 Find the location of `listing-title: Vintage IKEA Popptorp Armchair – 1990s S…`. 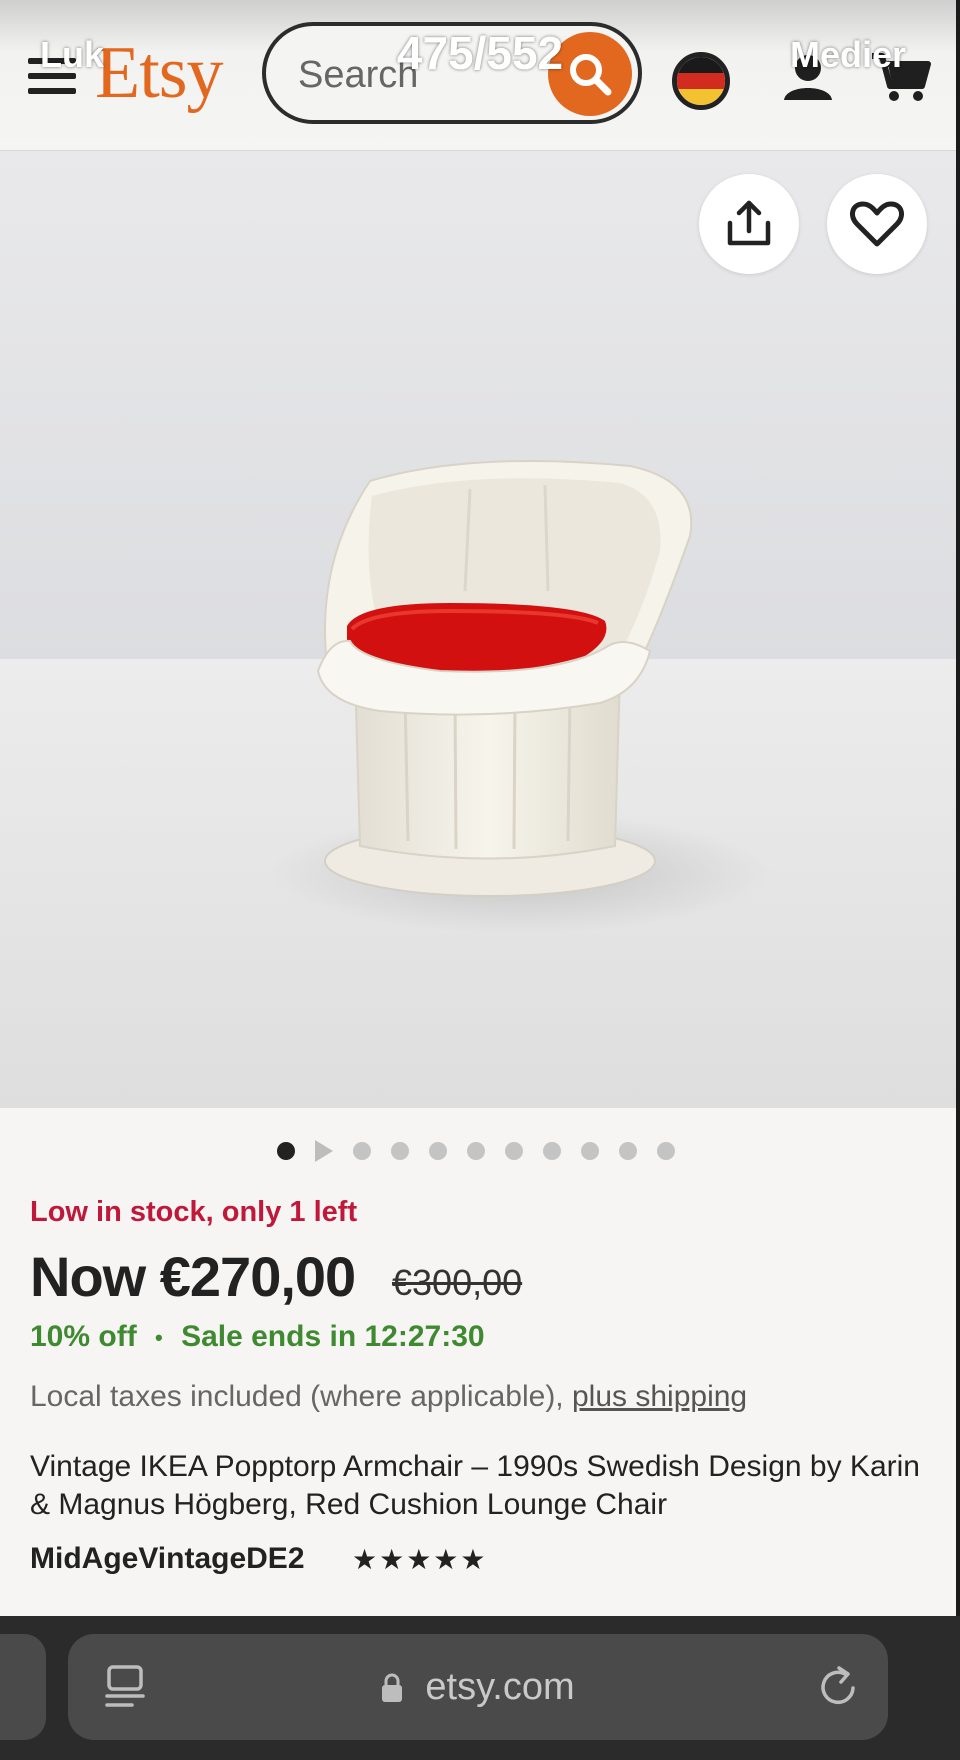

listing-title: Vintage IKEA Popptorp Armchair – 1990s S… is located at coordinates (475, 1485).